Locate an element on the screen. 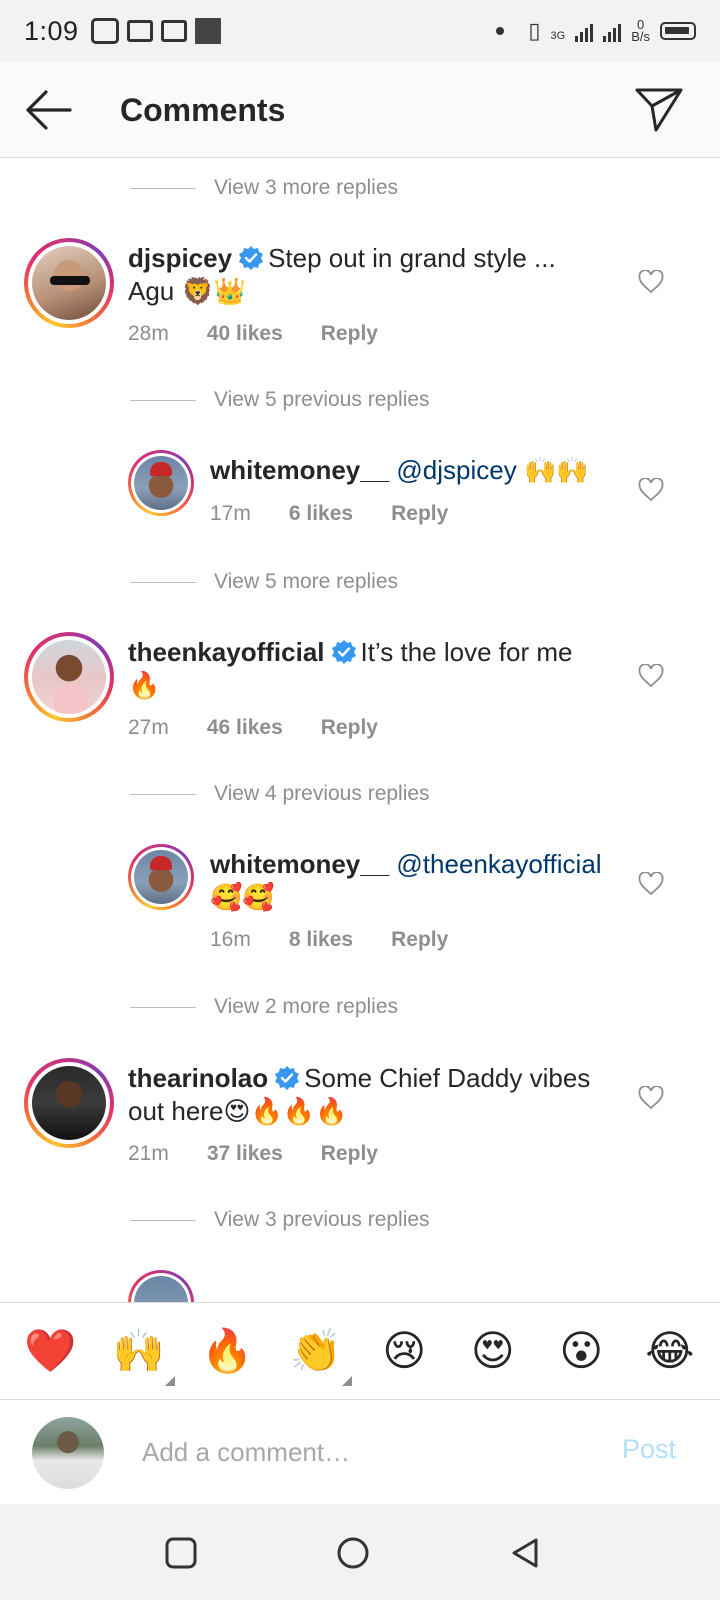 This screenshot has height=1600, width=720. emoji-clapping: 👏 is located at coordinates (319, 1356).